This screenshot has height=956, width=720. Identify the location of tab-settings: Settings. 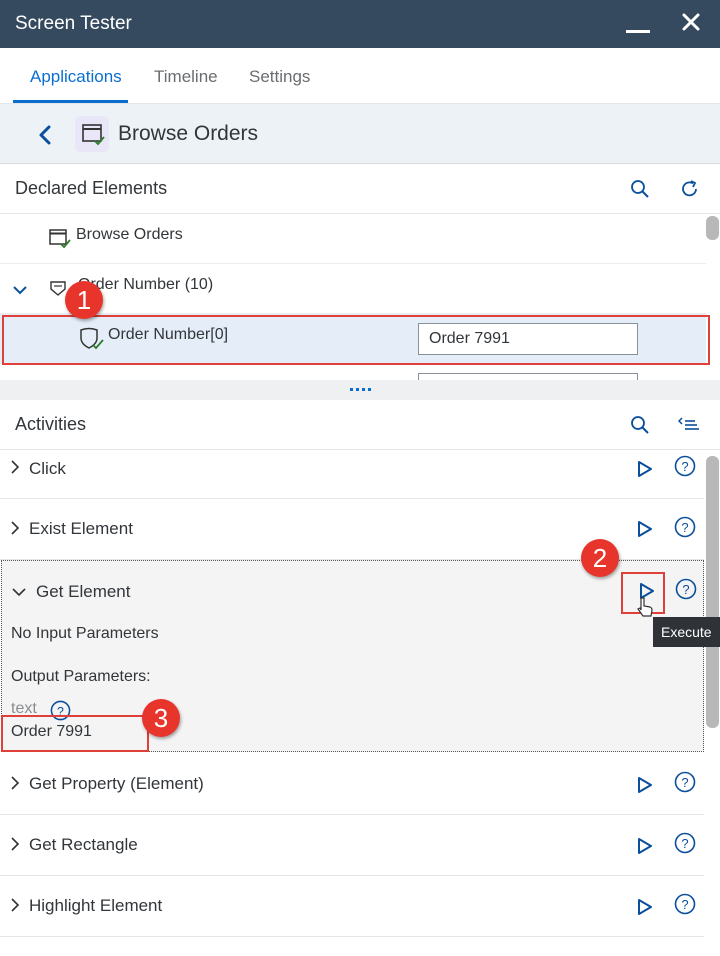
(279, 77).